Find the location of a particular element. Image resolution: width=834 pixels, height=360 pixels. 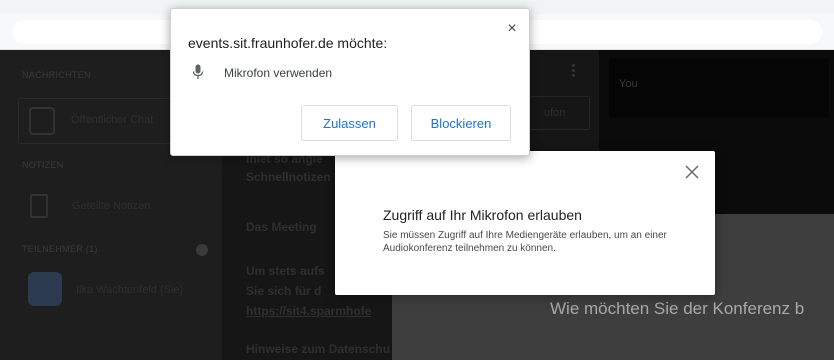

permission-text: Mikrofon verwenden is located at coordinates (278, 73).